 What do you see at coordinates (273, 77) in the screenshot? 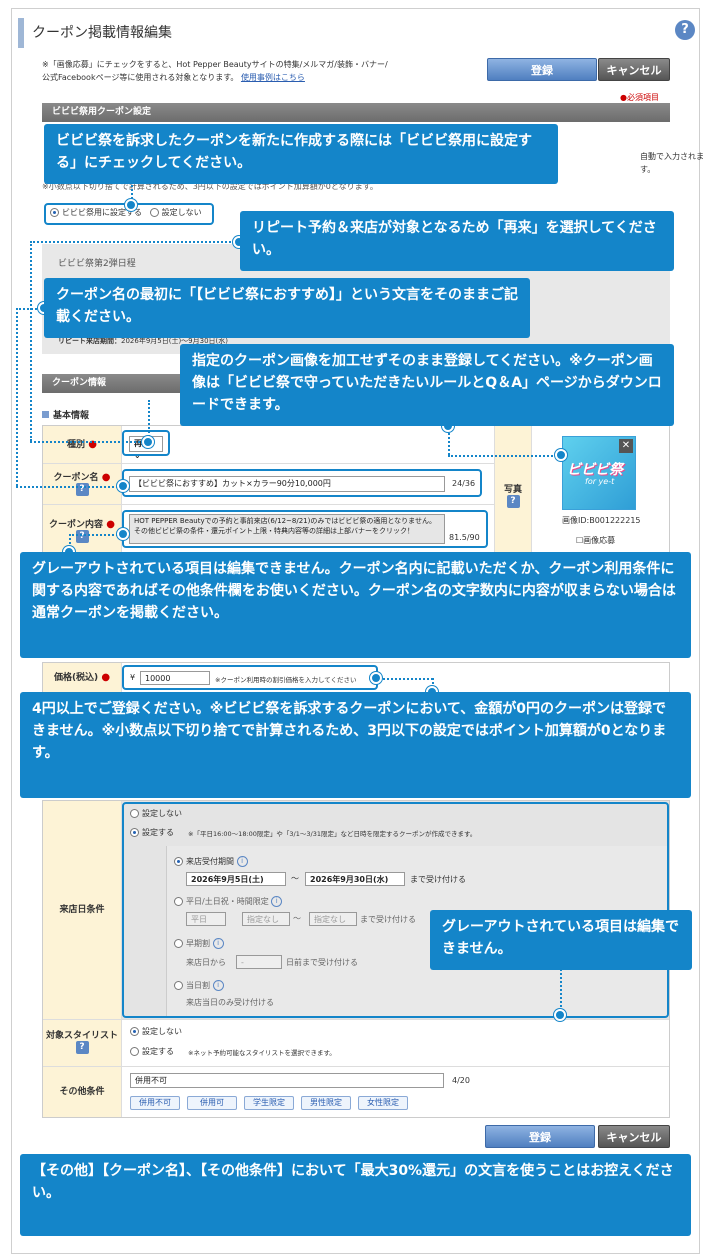
I see `example-link: 使用事例はこちら` at bounding box center [273, 77].